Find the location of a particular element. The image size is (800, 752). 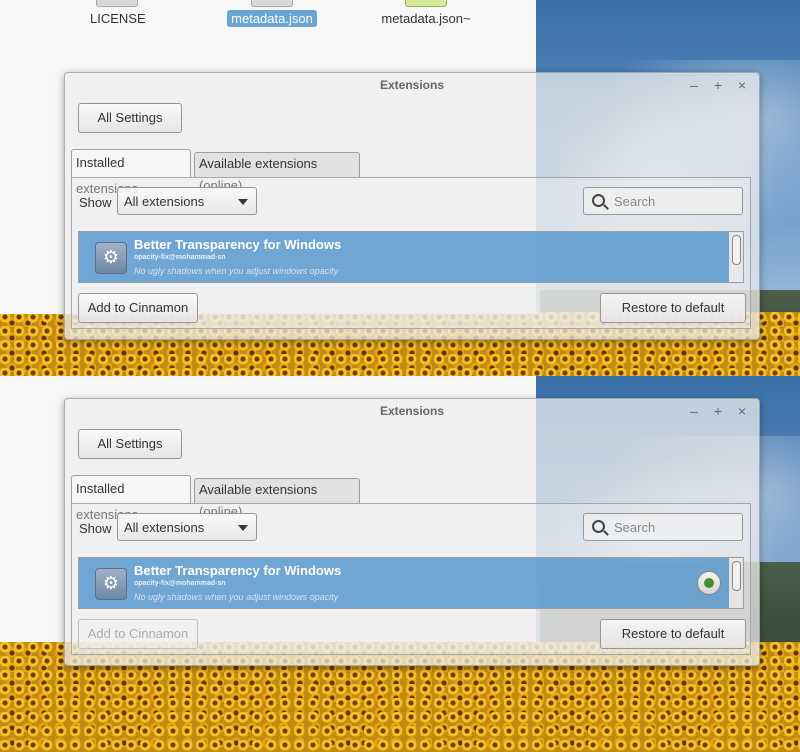

file-label: LICENSE is located at coordinates (118, 18).